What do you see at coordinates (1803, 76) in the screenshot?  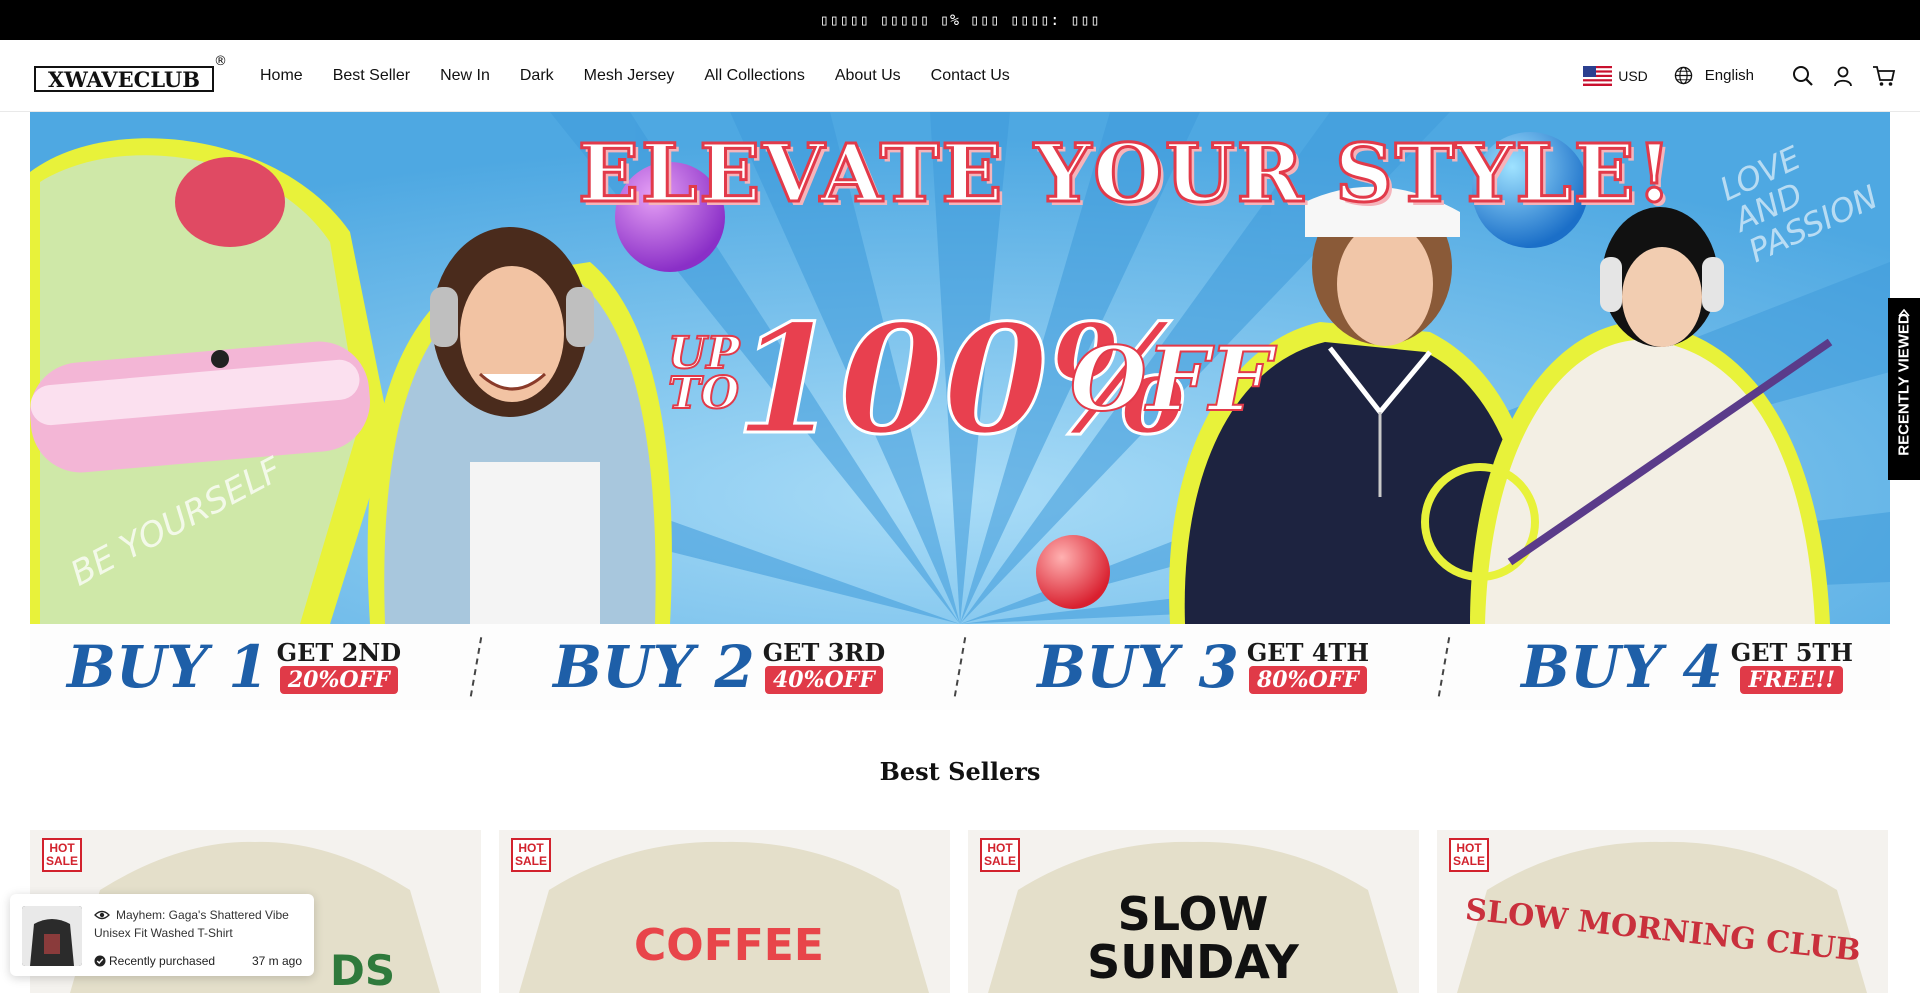 I see `search-icon` at bounding box center [1803, 76].